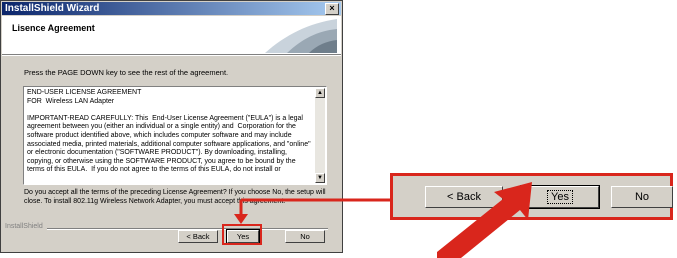  I want to click on zoom-callout: < Back Yes No, so click(531, 196).